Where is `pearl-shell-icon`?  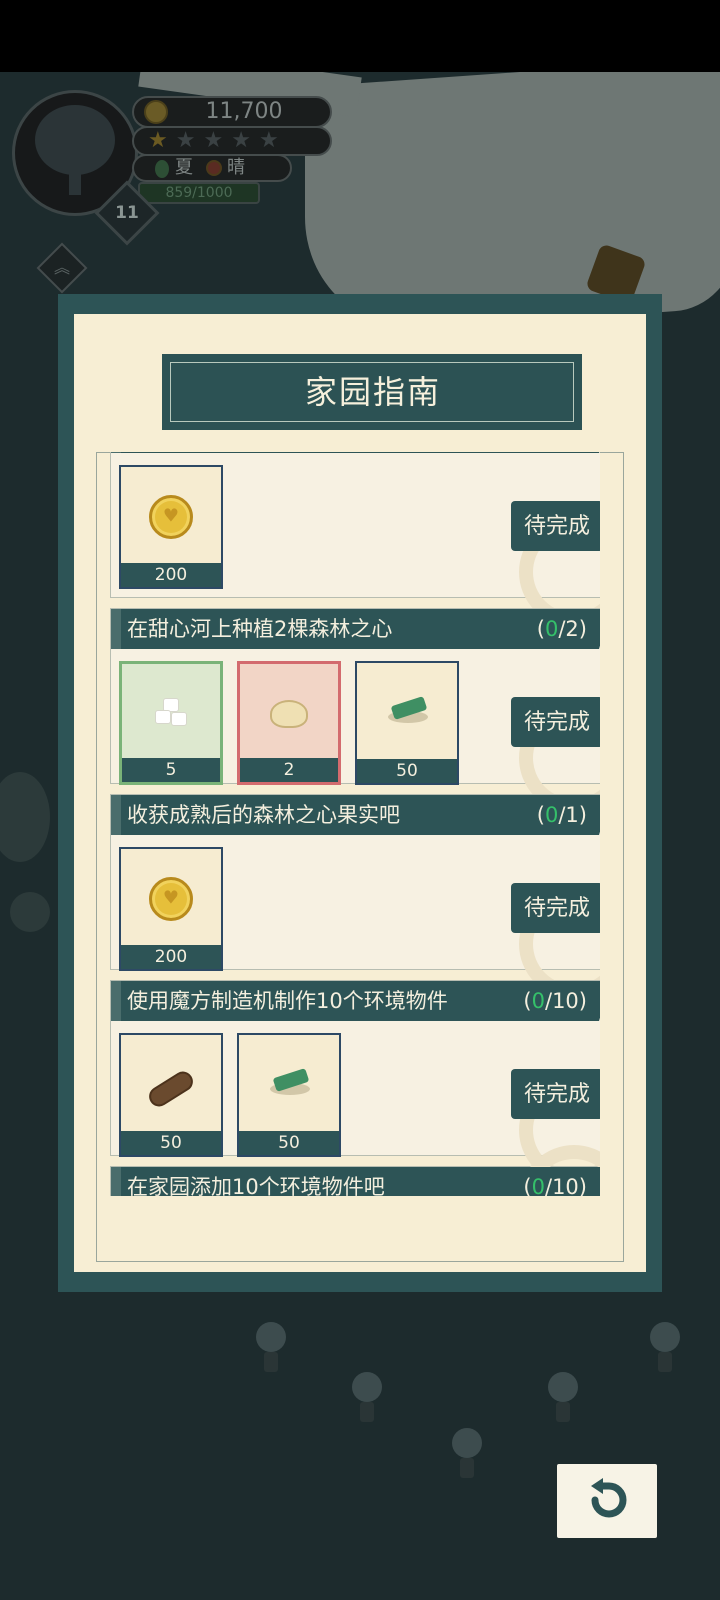 pearl-shell-icon is located at coordinates (289, 714).